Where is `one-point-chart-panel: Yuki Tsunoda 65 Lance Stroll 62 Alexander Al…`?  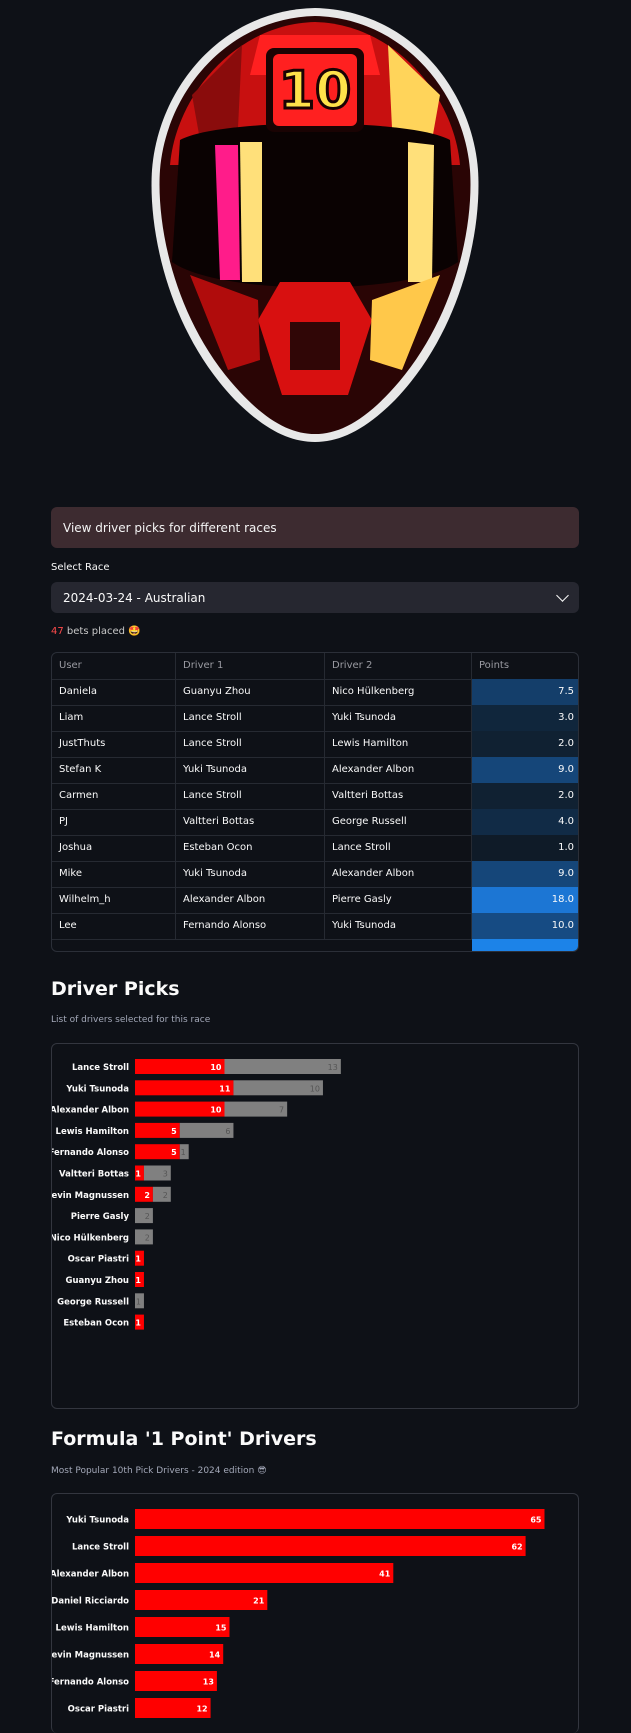
one-point-chart-panel: Yuki Tsunoda 65 Lance Stroll 62 Alexander Al… is located at coordinates (315, 1613).